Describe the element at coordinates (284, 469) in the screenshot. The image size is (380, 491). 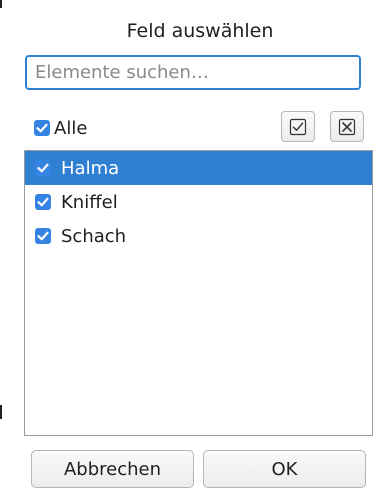
I see `ok-button: OK` at that location.